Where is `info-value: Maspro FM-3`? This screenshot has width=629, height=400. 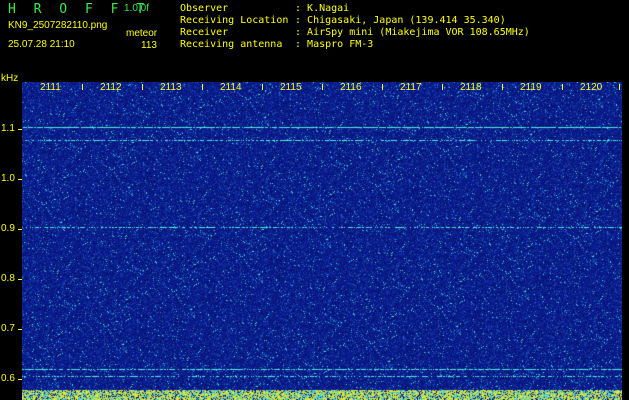 info-value: Maspro FM-3 is located at coordinates (340, 44).